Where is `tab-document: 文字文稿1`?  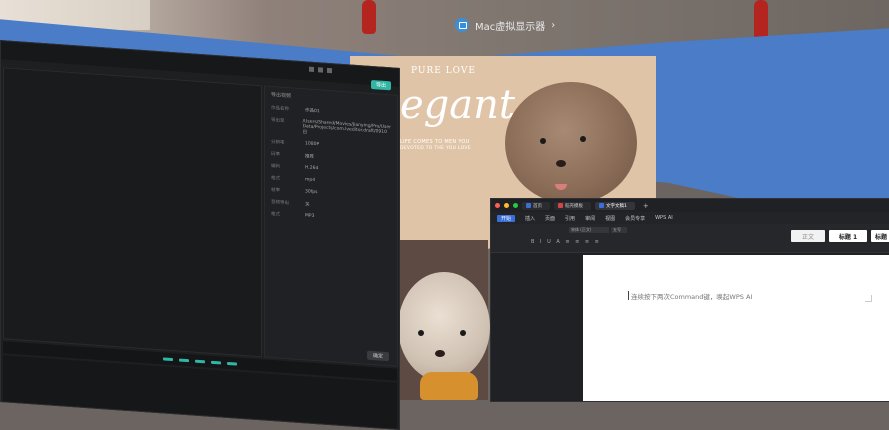
tab-document: 文字文稿1 is located at coordinates (615, 205).